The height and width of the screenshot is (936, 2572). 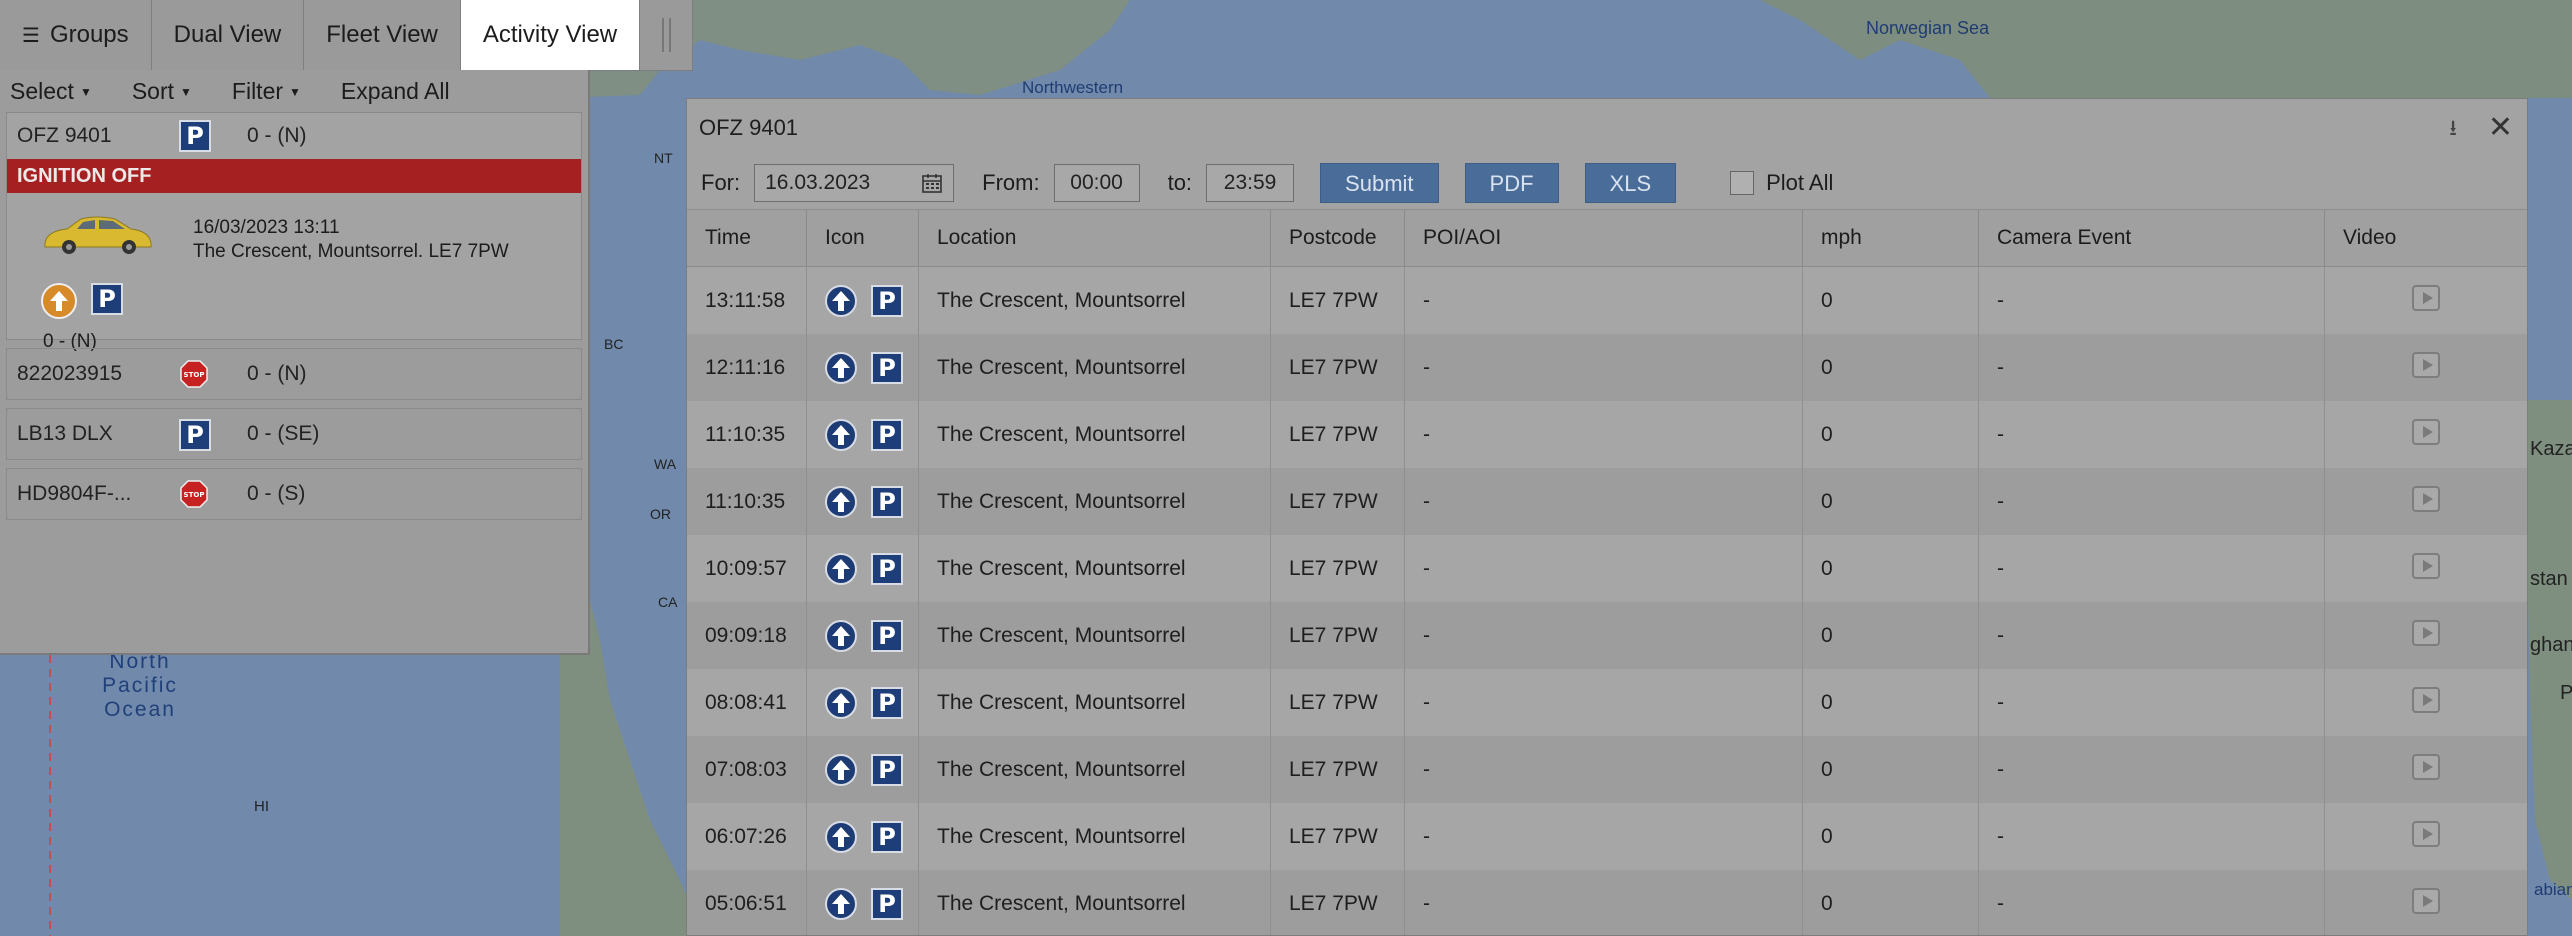 What do you see at coordinates (294, 136) in the screenshot?
I see `vehicle-row: OFZ 9401 P 0 - (N)` at bounding box center [294, 136].